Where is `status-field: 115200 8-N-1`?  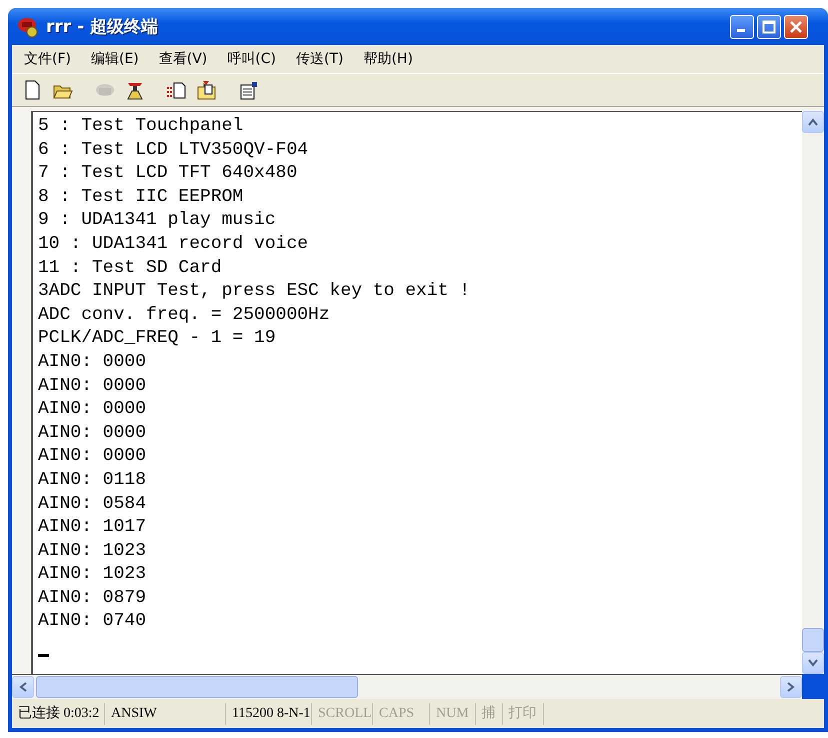
status-field: 115200 8-N-1 is located at coordinates (269, 713).